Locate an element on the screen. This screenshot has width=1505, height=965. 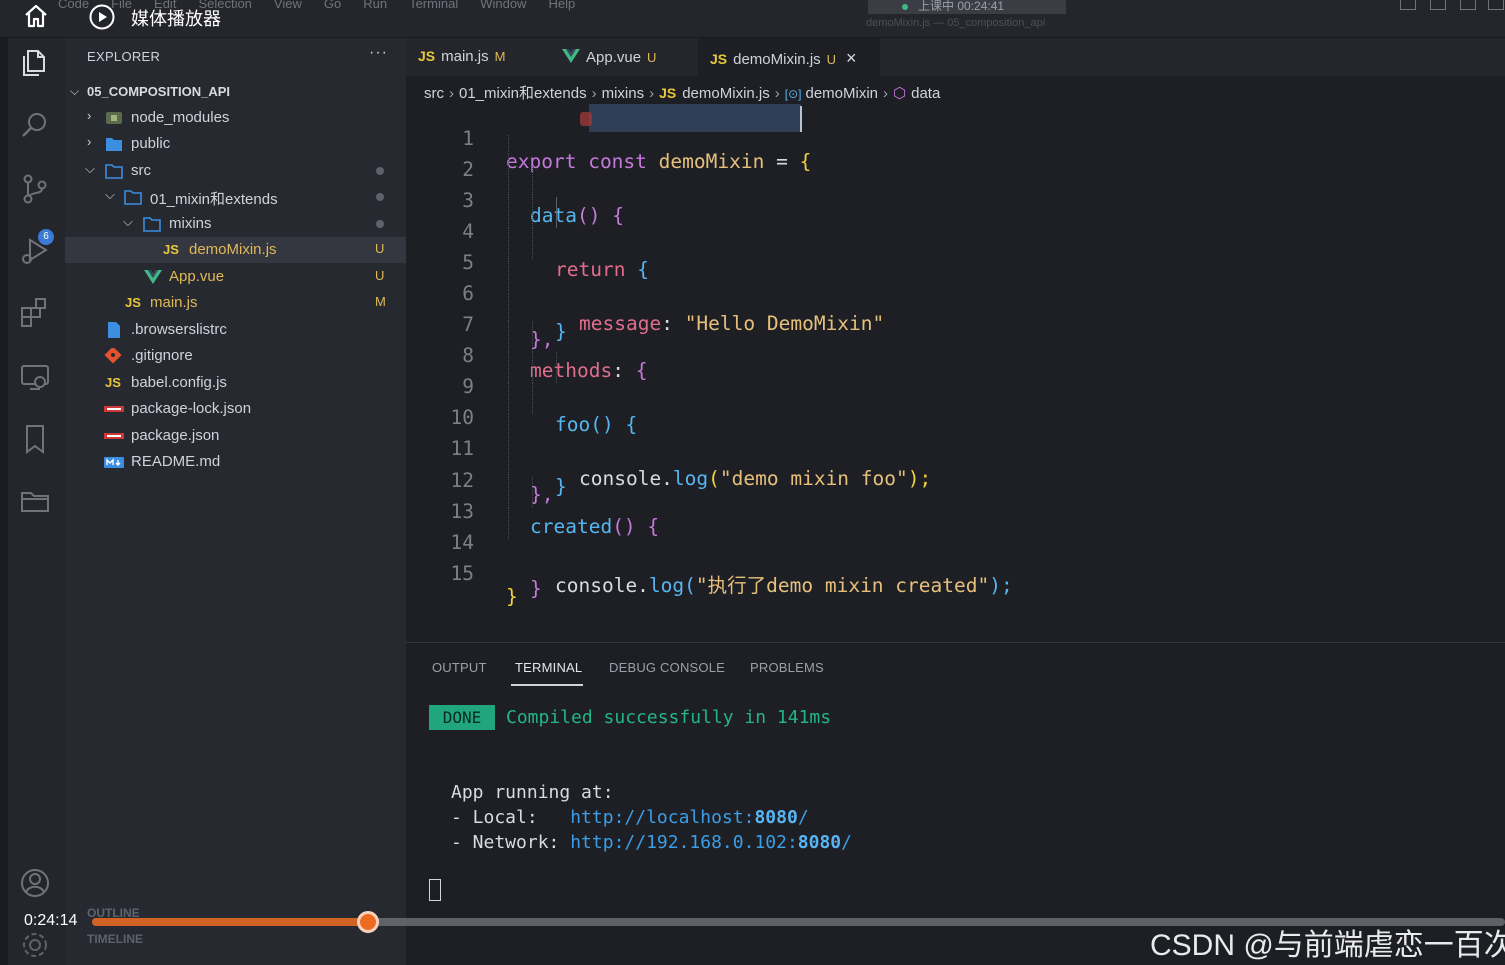
tab-main-js: JS main.js M is located at coordinates (477, 57).